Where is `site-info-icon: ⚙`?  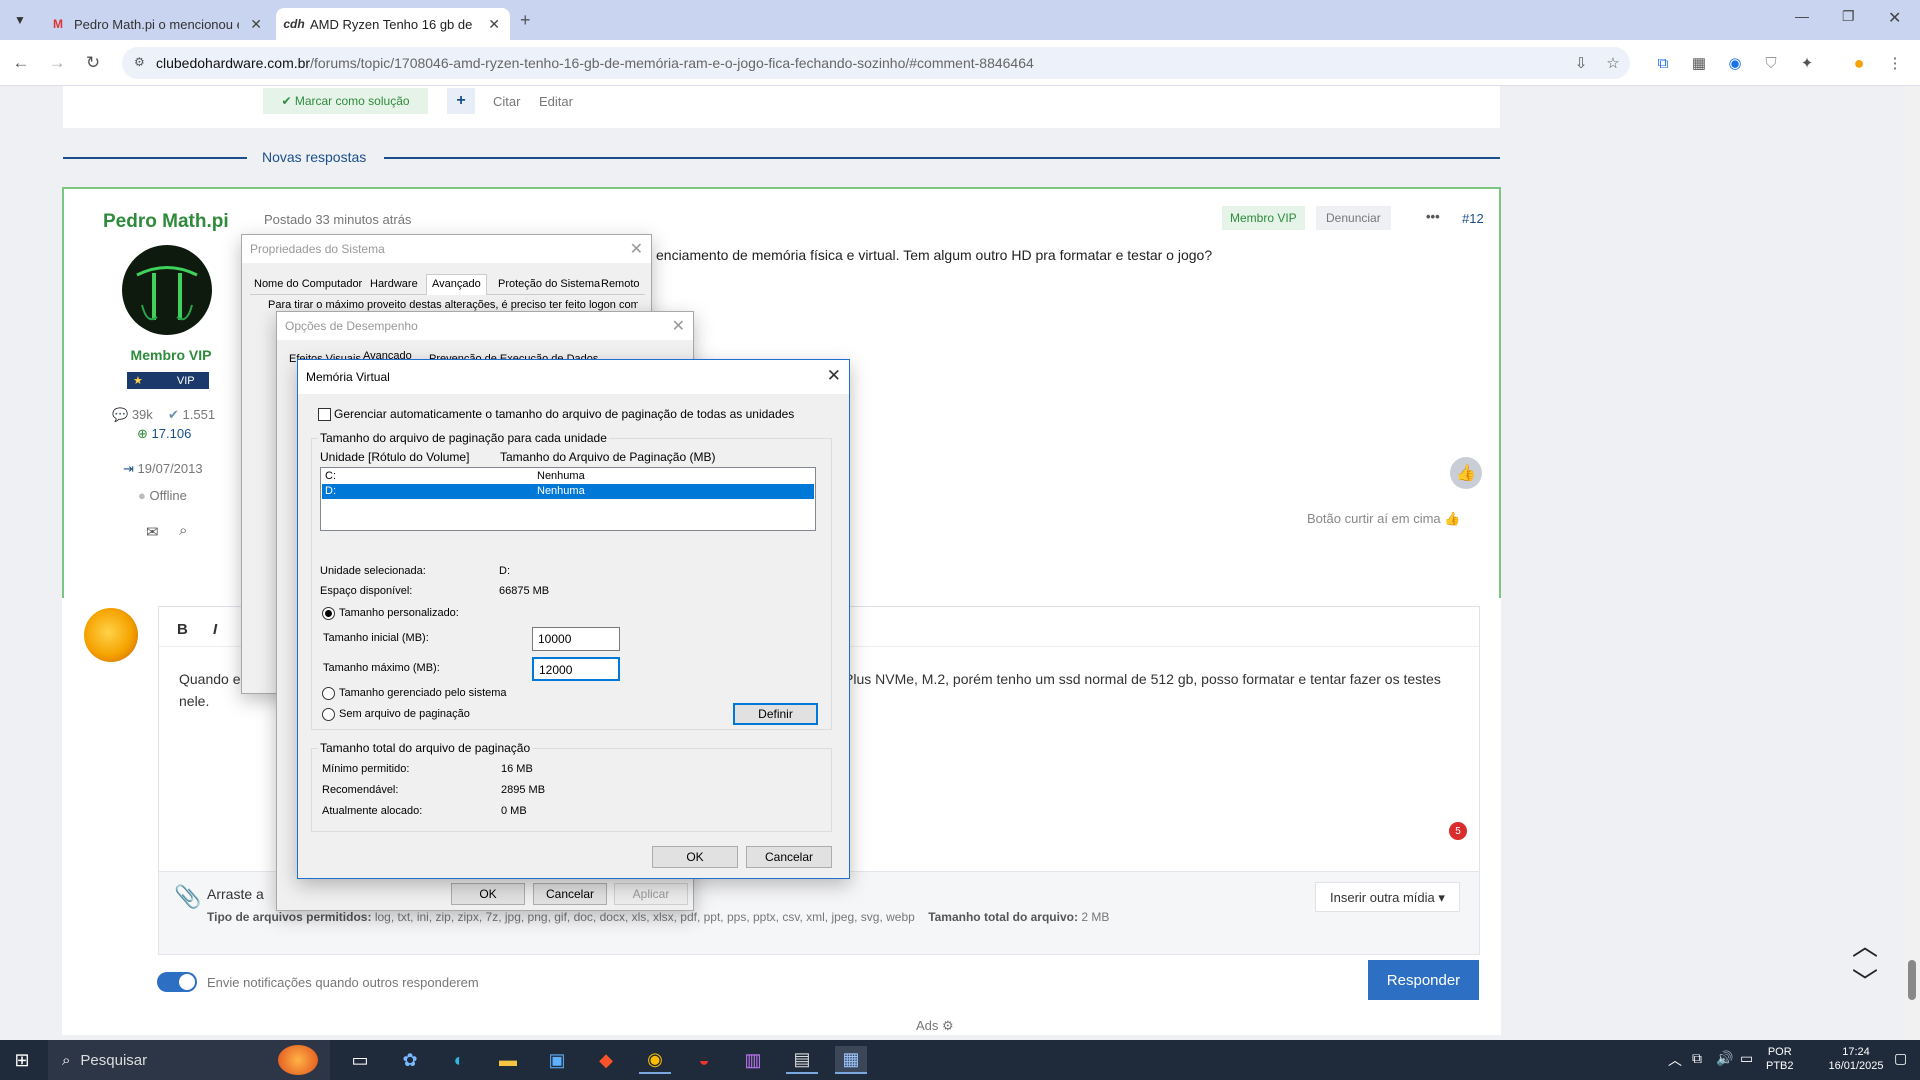 site-info-icon: ⚙ is located at coordinates (139, 62).